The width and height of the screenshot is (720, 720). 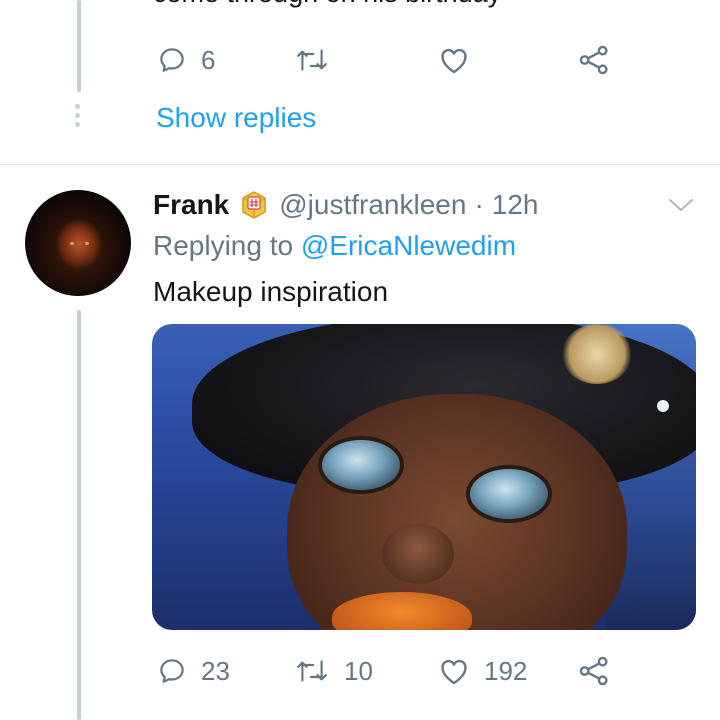 What do you see at coordinates (681, 205) in the screenshot?
I see `chevron-down-icon` at bounding box center [681, 205].